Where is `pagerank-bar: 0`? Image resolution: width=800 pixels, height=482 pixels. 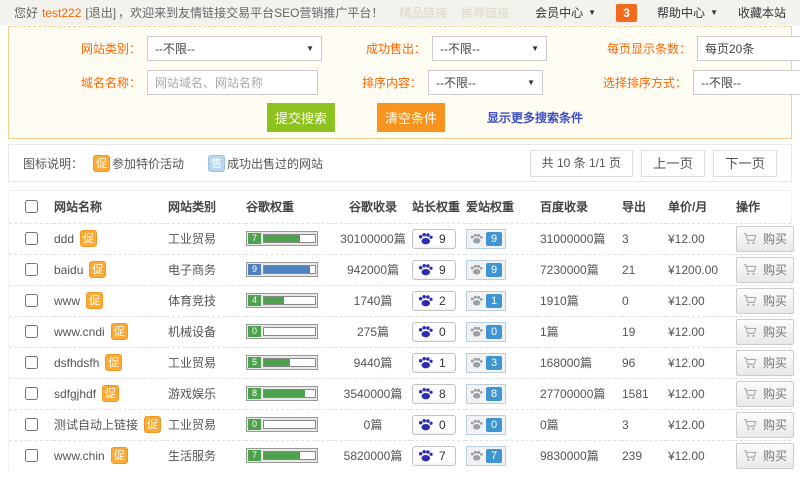 pagerank-bar: 0 is located at coordinates (282, 424).